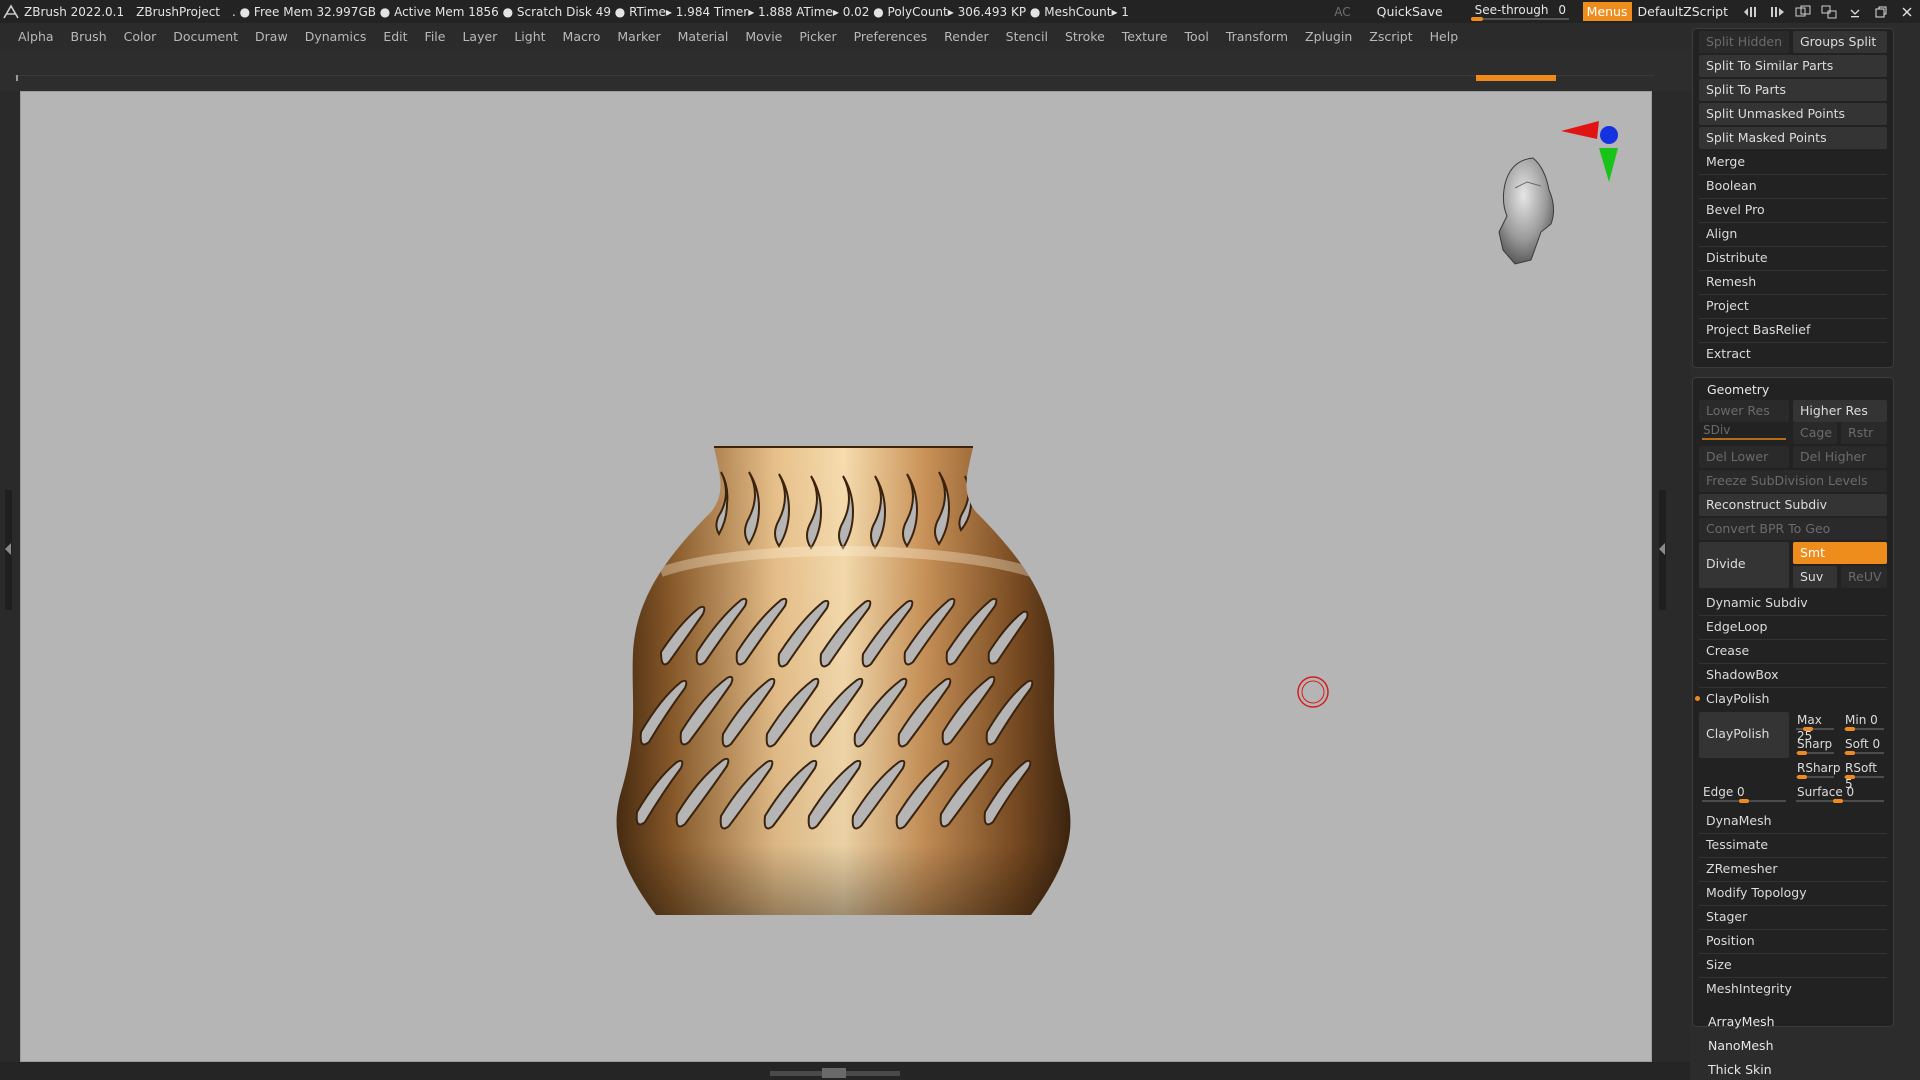 The height and width of the screenshot is (1080, 1920). I want to click on bottom-tray-handle, so click(835, 1073).